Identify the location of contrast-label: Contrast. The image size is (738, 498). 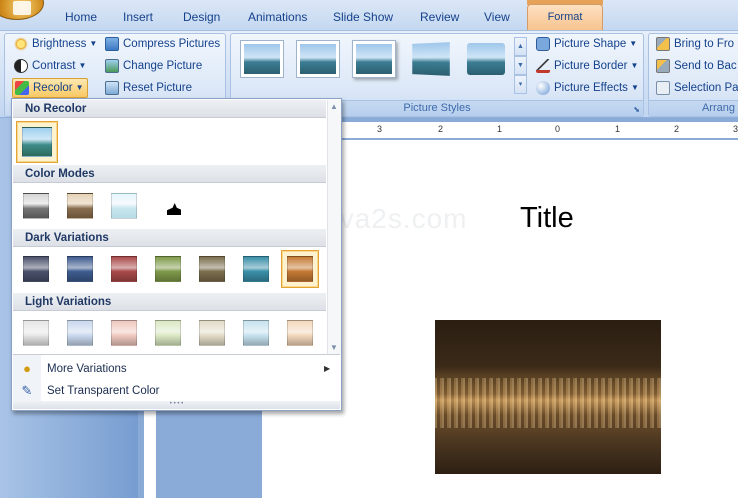
(54, 66).